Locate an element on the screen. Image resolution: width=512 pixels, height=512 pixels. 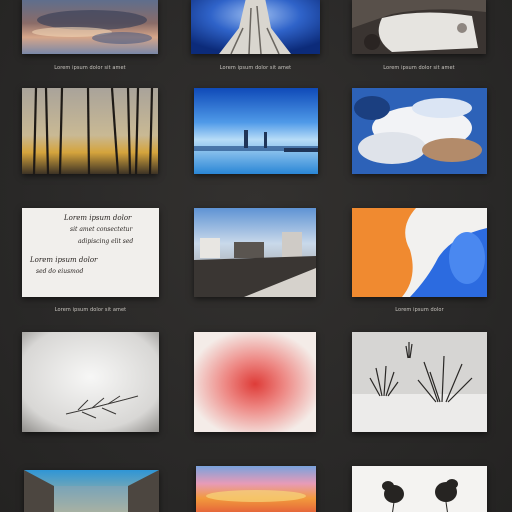
thumbnail-harbor-city is located at coordinates (255, 252).